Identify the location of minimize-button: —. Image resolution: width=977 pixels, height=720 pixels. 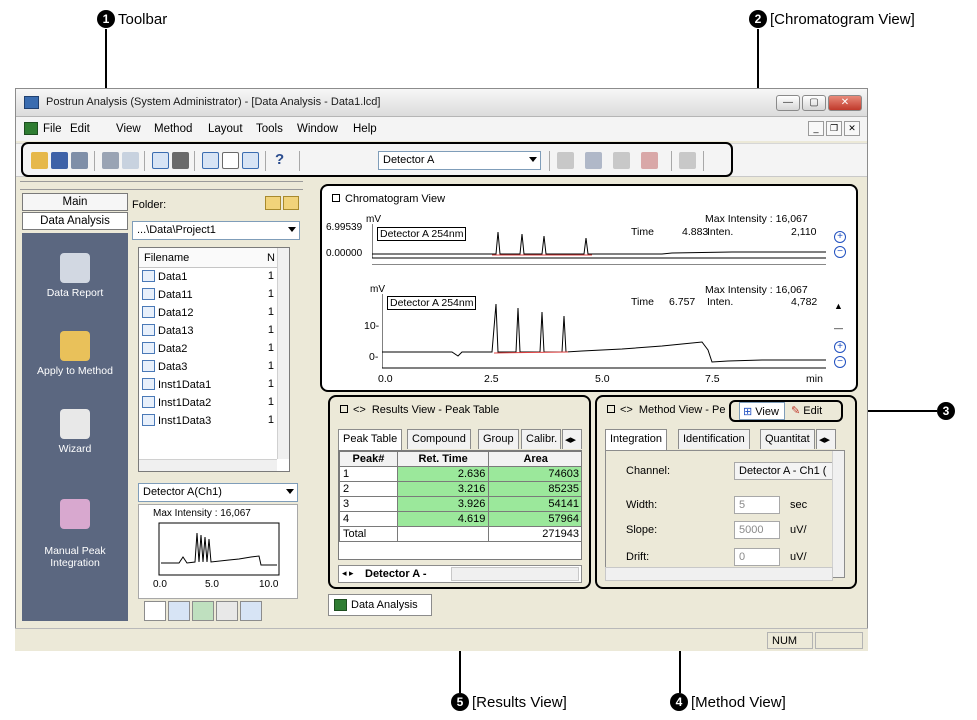
(788, 103).